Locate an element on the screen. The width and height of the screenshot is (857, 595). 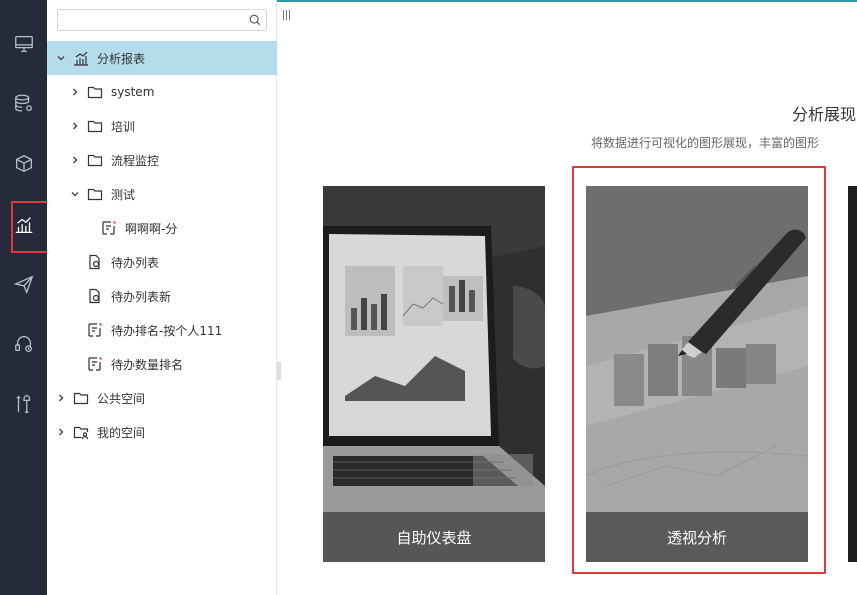
panel-toggle-icon is located at coordinates (287, 15).